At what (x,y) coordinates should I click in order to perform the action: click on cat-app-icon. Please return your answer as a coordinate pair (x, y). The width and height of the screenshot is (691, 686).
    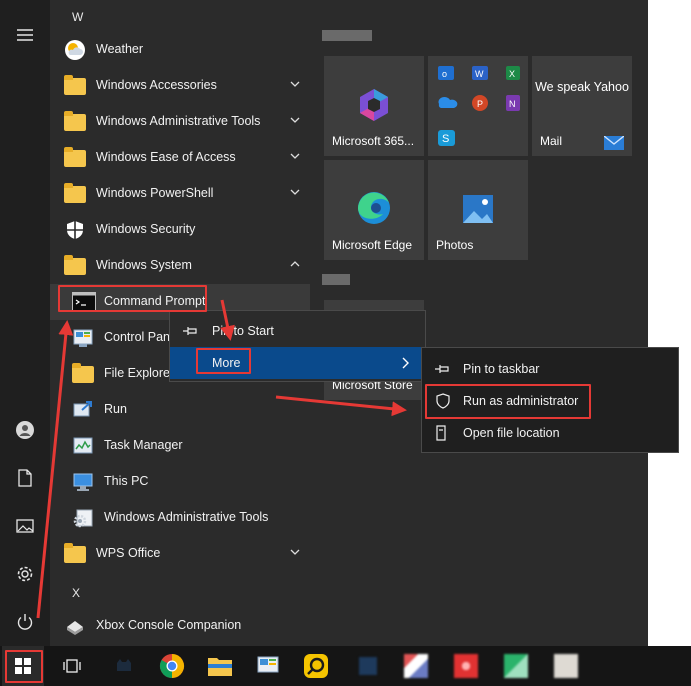
    Looking at the image, I should click on (124, 666).